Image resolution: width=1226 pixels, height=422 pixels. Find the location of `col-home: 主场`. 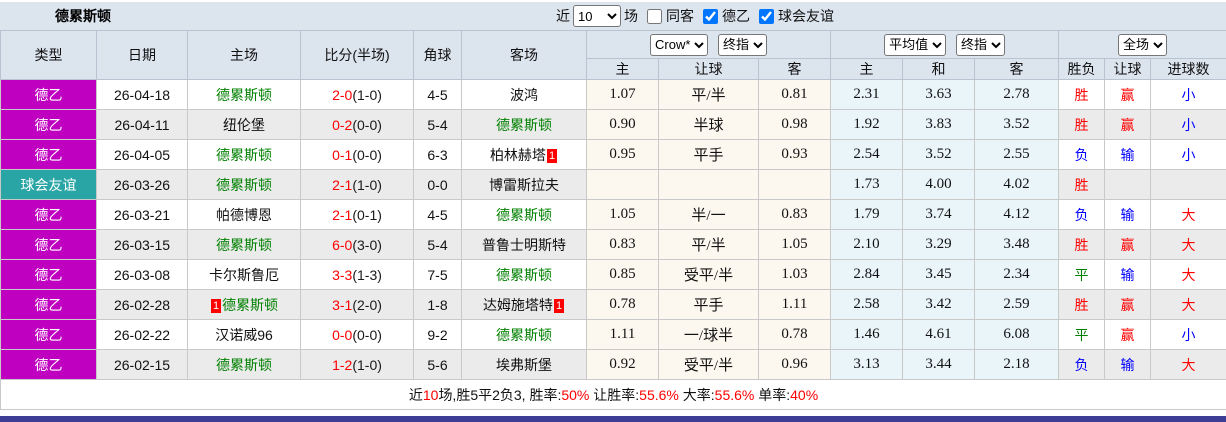

col-home: 主场 is located at coordinates (244, 55).